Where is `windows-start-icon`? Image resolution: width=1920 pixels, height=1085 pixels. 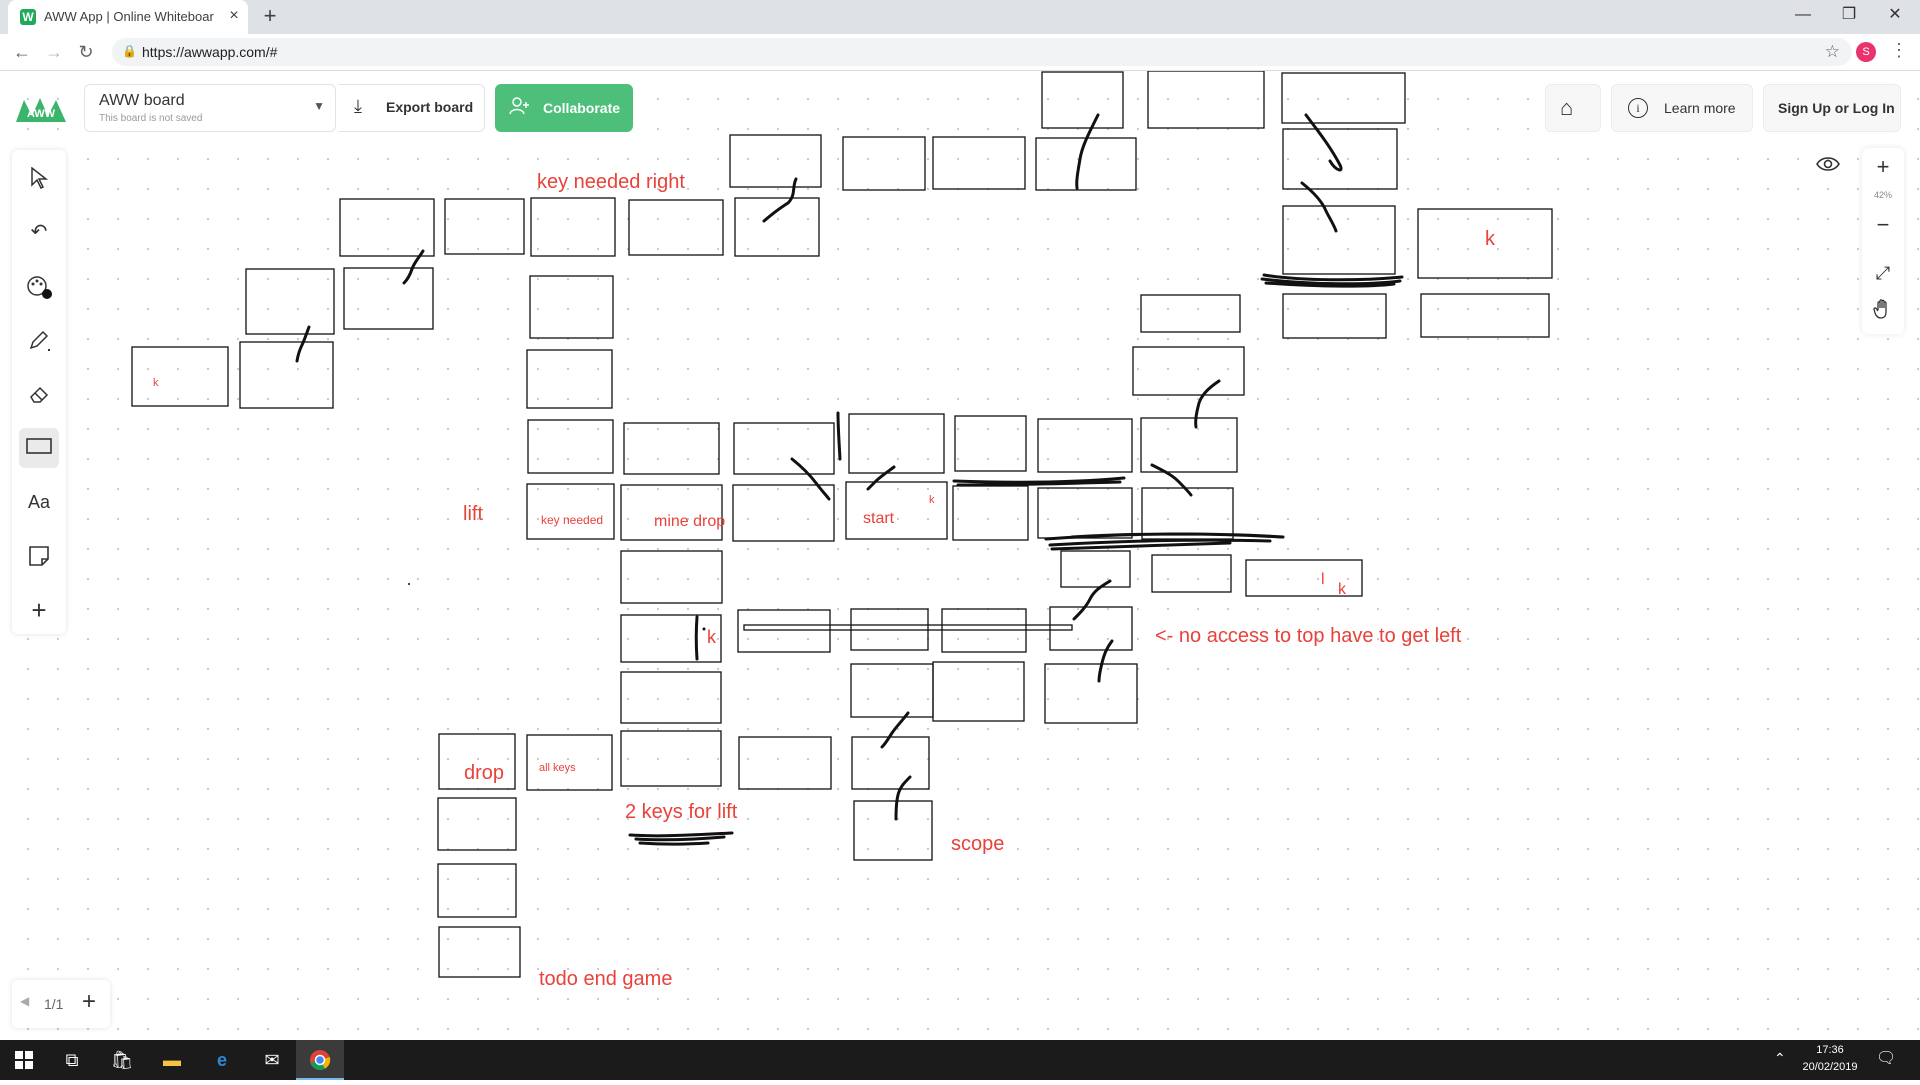 windows-start-icon is located at coordinates (24, 1060).